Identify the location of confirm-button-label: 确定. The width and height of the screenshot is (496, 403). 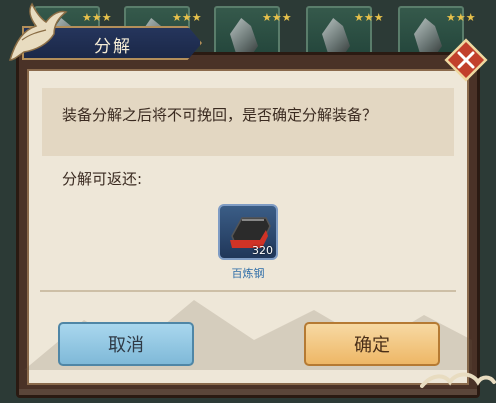
(372, 345).